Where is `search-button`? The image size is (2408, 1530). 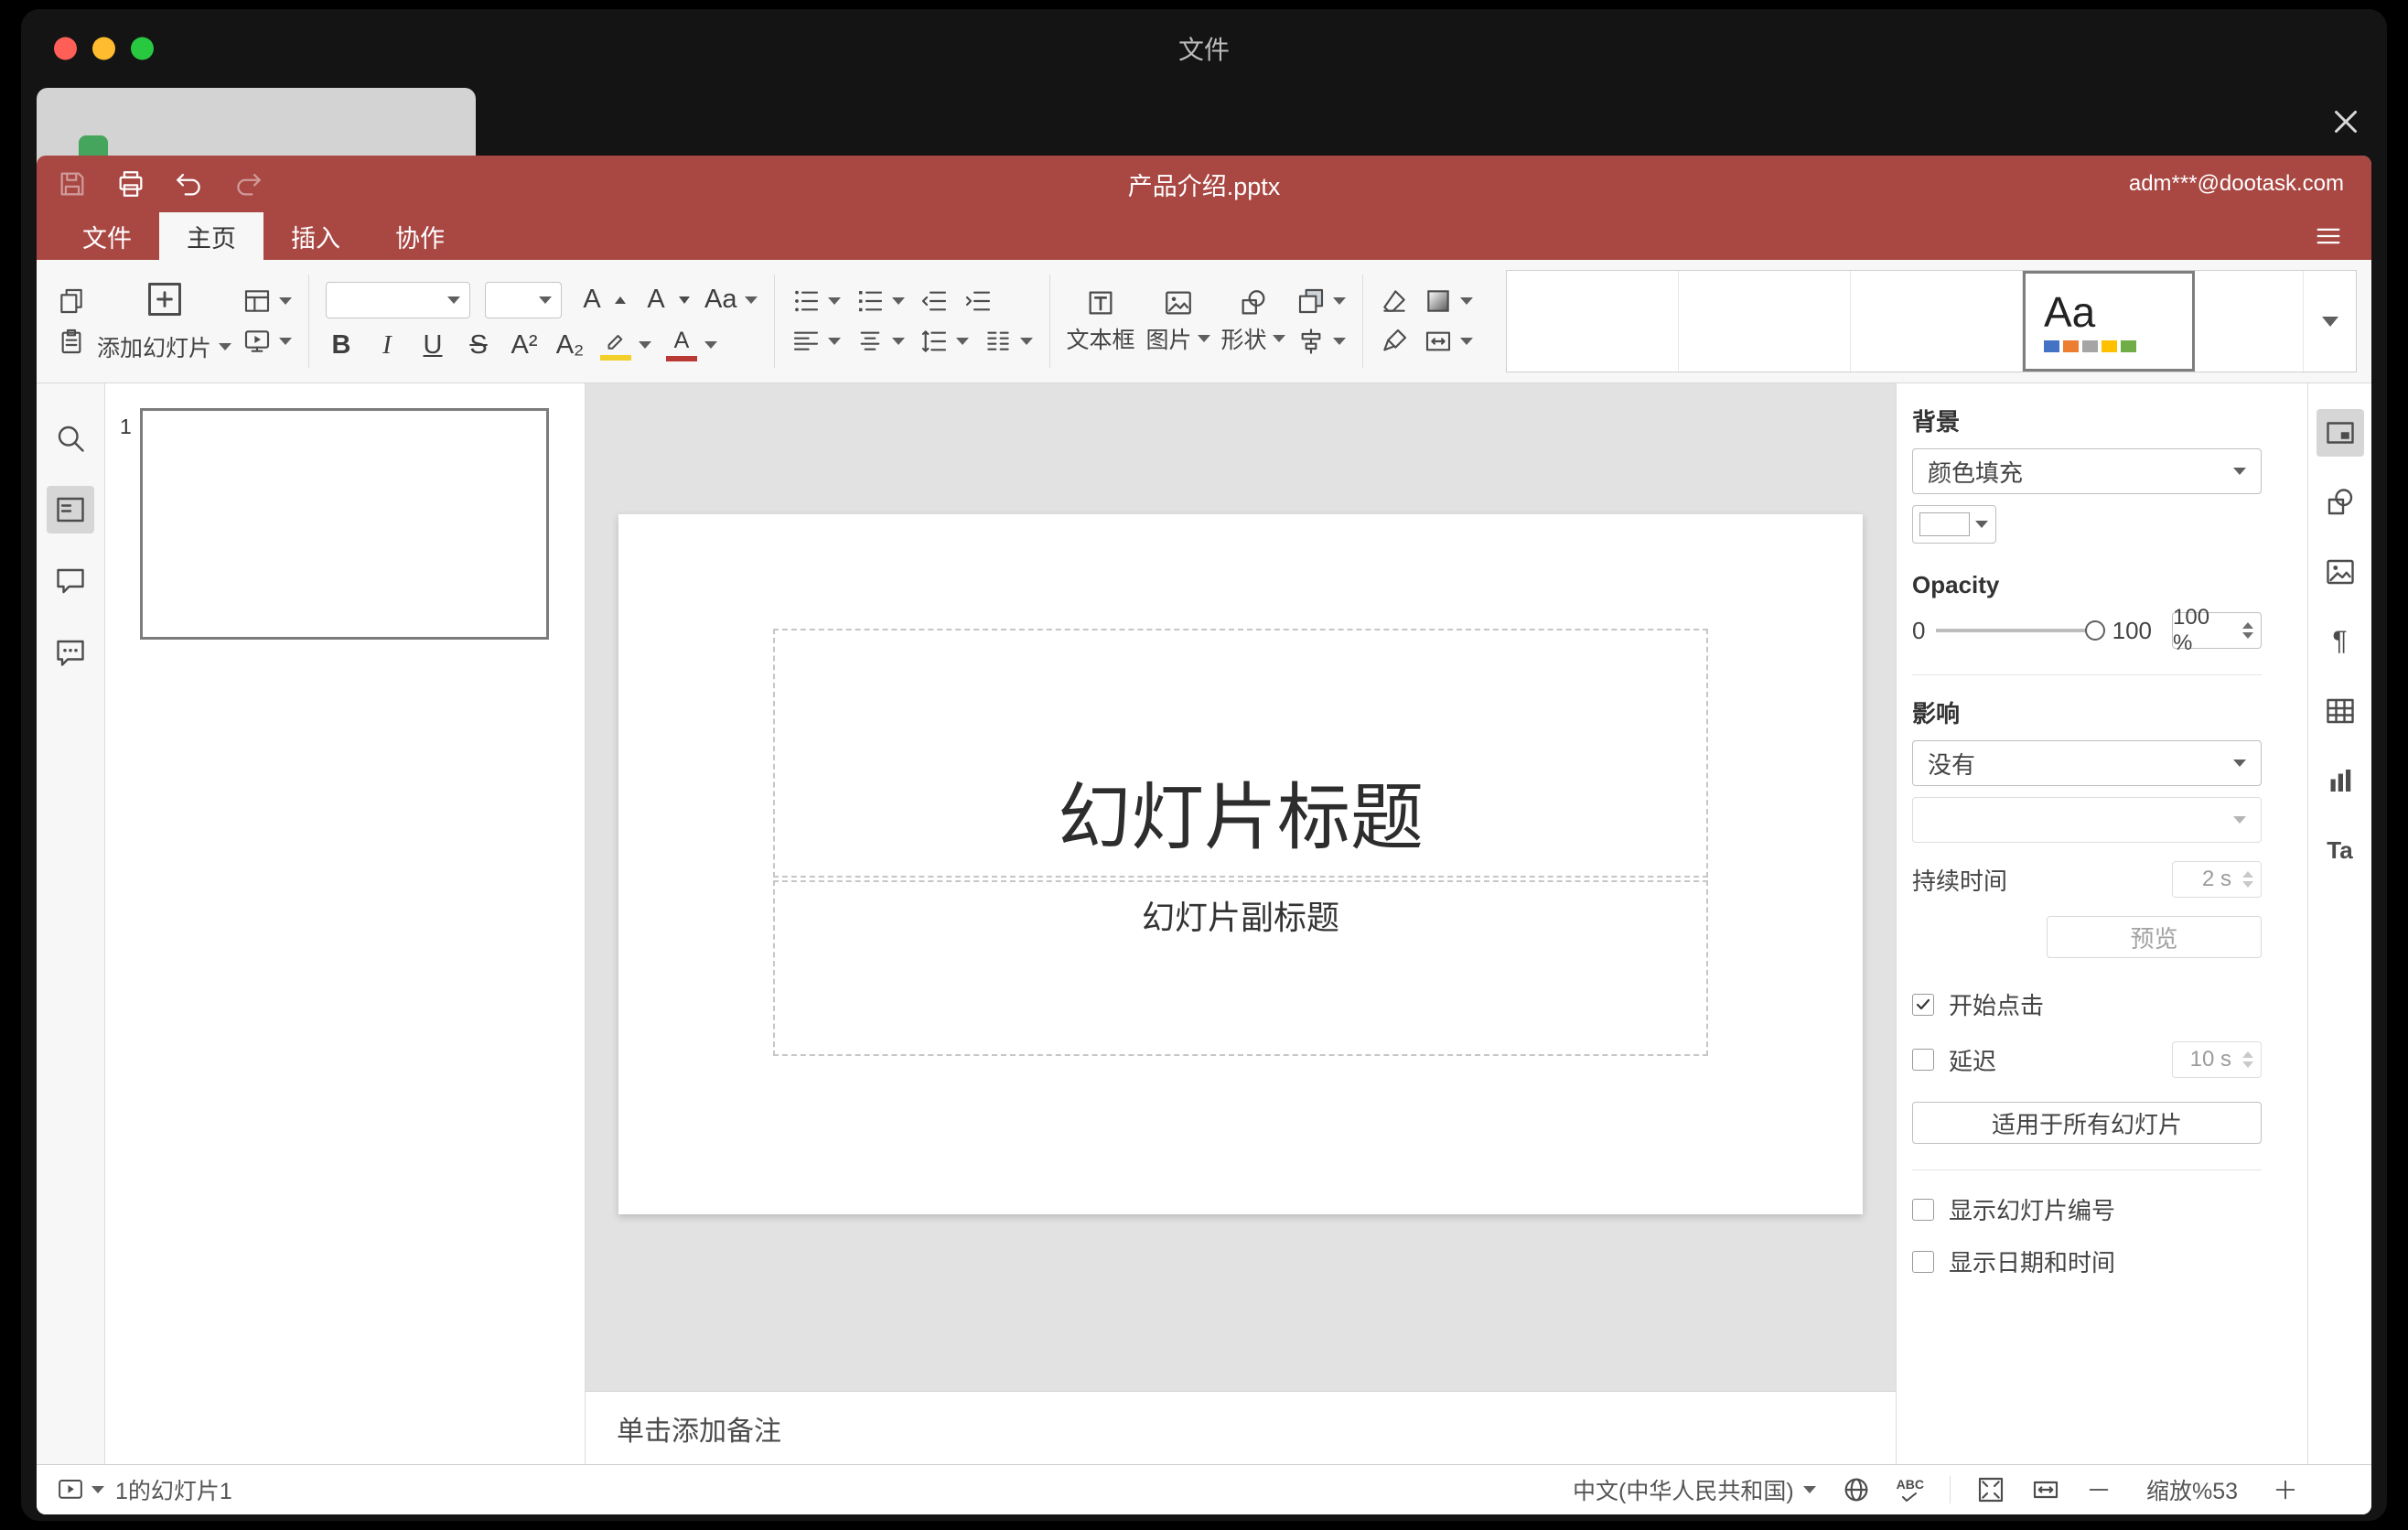
search-button is located at coordinates (70, 438).